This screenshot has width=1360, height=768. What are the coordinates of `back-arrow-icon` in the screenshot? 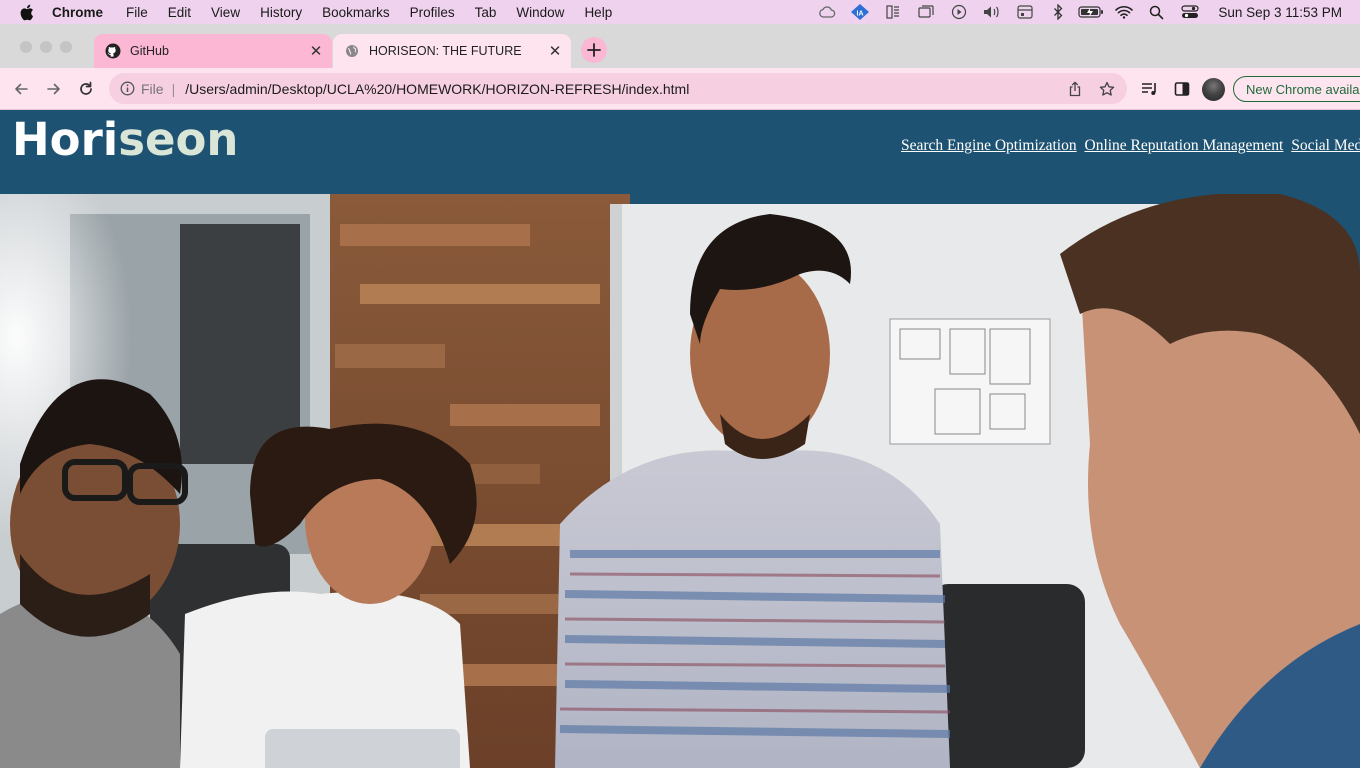 It's located at (21, 89).